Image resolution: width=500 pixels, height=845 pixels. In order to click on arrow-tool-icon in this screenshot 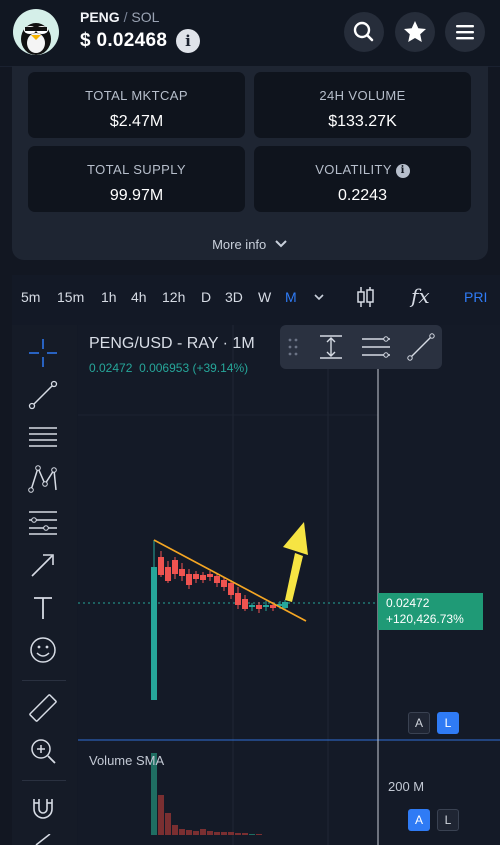, I will do `click(43, 565)`.